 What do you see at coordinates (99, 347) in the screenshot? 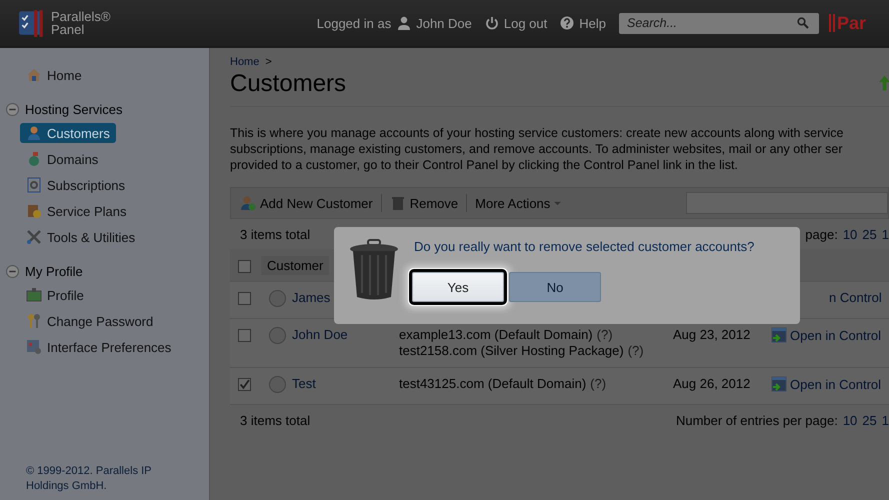
I see `sidebar-item: Interface Preferences` at bounding box center [99, 347].